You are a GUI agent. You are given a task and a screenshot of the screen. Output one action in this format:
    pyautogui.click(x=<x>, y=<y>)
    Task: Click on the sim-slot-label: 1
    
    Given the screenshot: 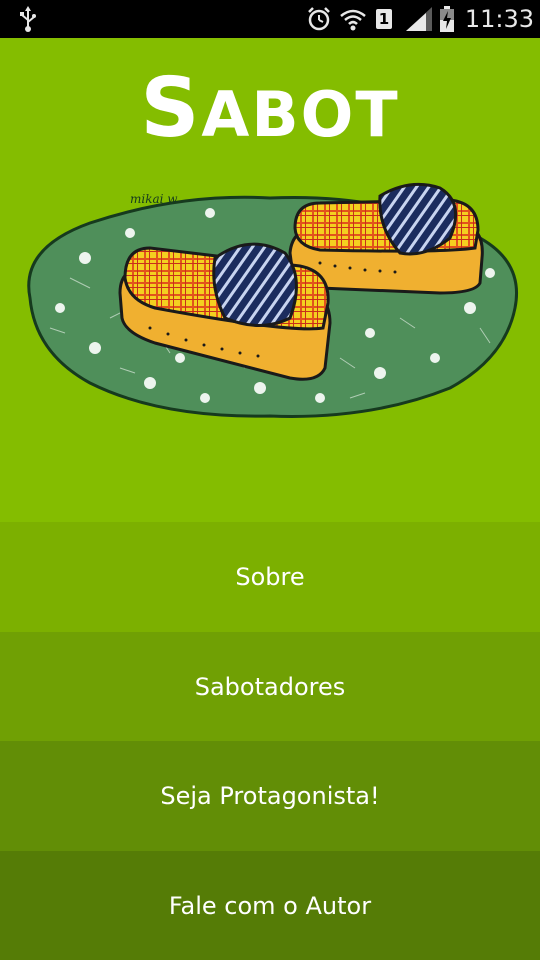 What is the action you would take?
    pyautogui.click(x=384, y=19)
    